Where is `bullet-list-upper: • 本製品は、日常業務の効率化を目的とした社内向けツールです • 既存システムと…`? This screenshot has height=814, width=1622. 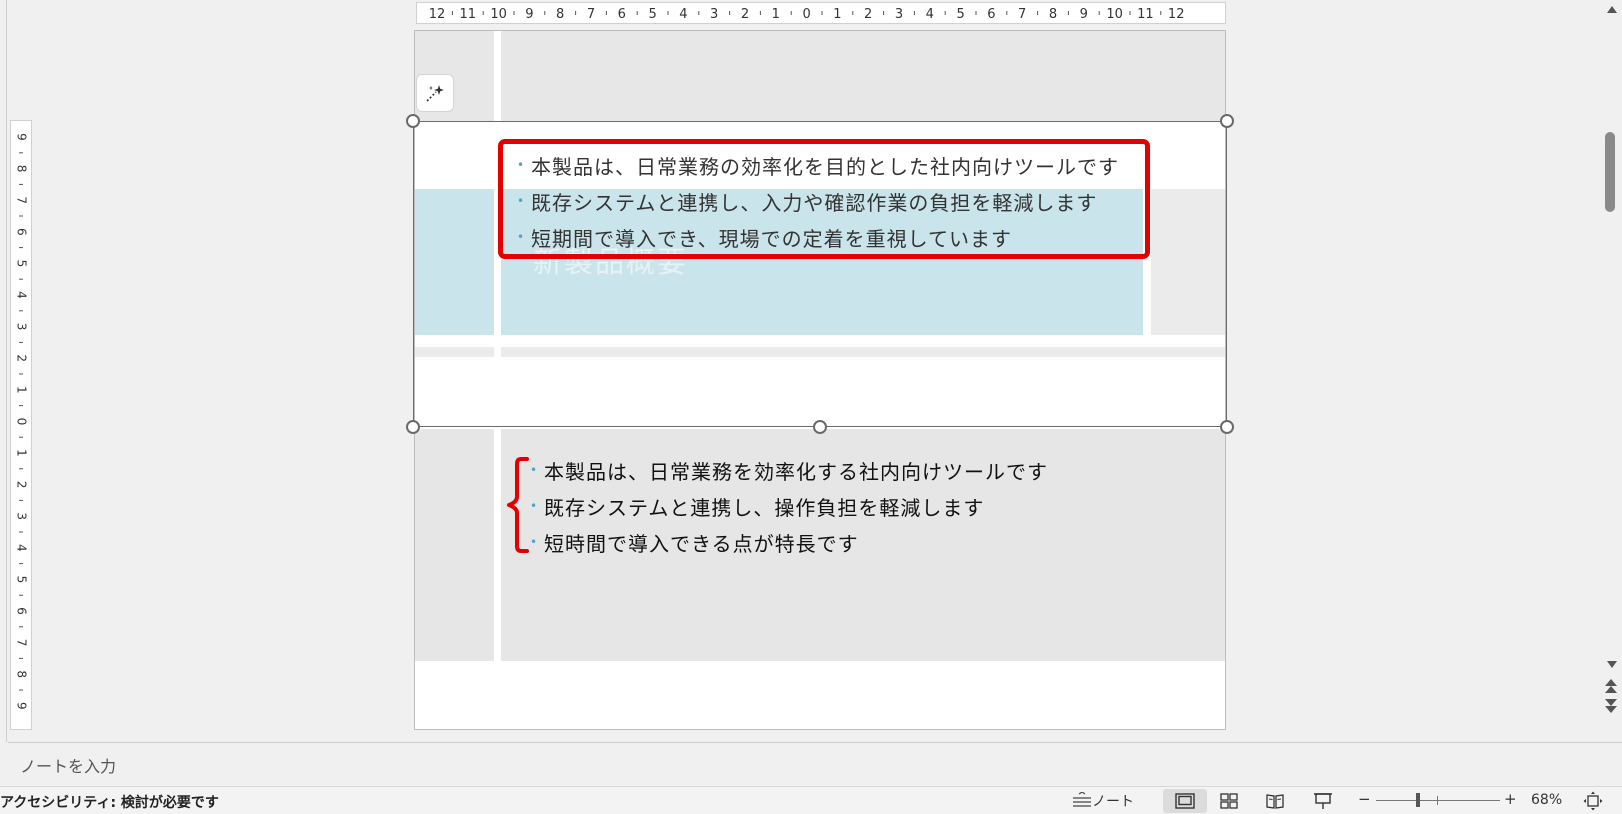
bullet-list-upper: • 本製品は、日常業務の効率化を目的とした社内向けツールです • 既存システムと… is located at coordinates (818, 201).